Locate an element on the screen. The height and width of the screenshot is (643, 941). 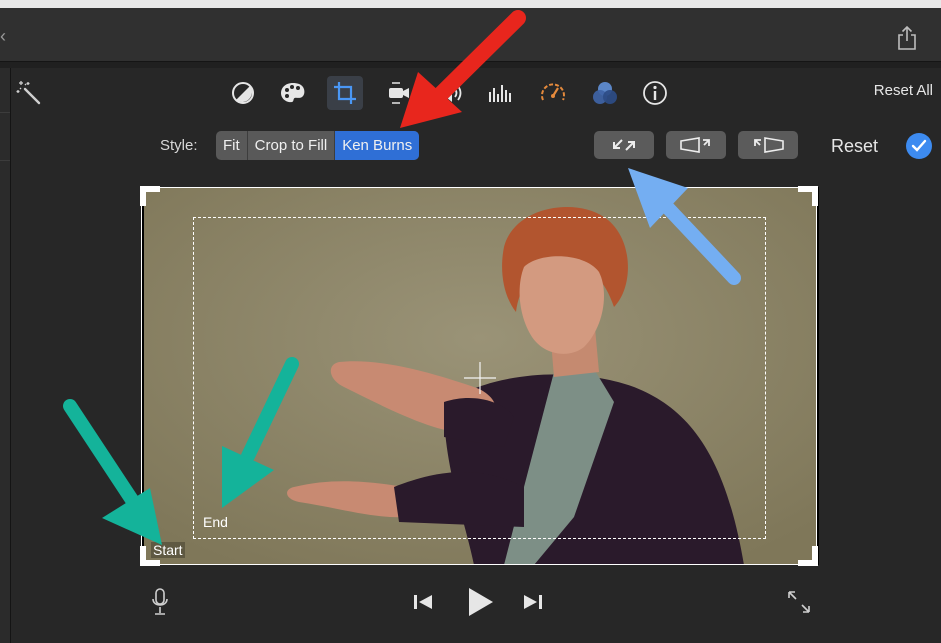
cropping-icon is located at coordinates (345, 93).